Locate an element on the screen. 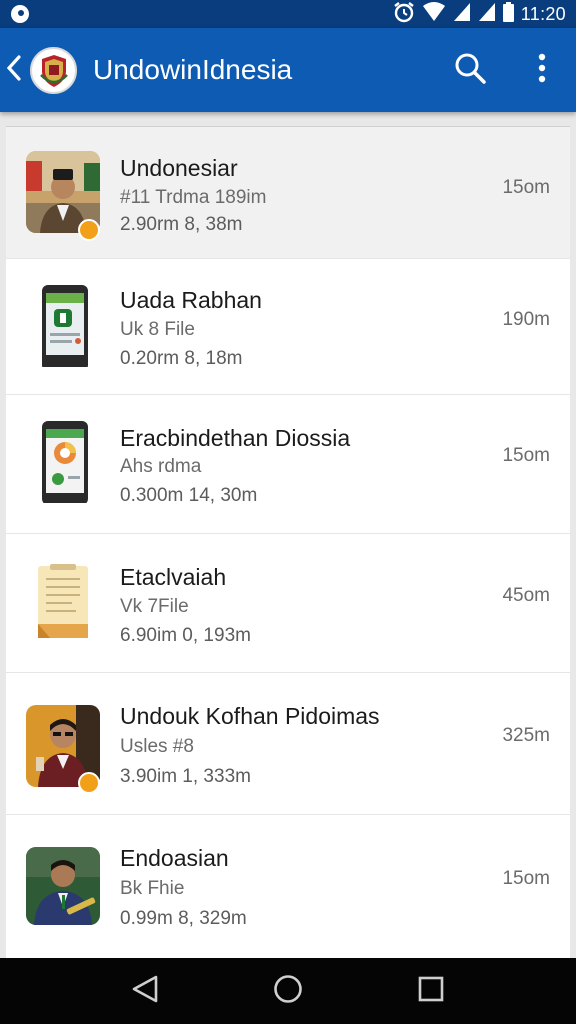 Image resolution: width=576 pixels, height=1024 pixels. nav-home-button is located at coordinates (288, 991).